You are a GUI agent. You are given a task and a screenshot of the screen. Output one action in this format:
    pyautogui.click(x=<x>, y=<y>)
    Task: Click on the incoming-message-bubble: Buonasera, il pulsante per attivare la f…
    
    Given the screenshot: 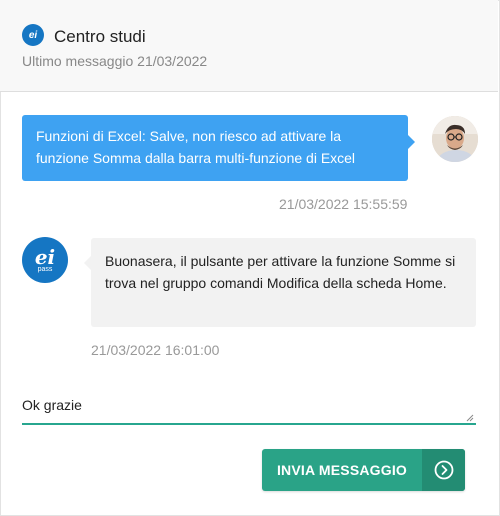 What is the action you would take?
    pyautogui.click(x=280, y=282)
    